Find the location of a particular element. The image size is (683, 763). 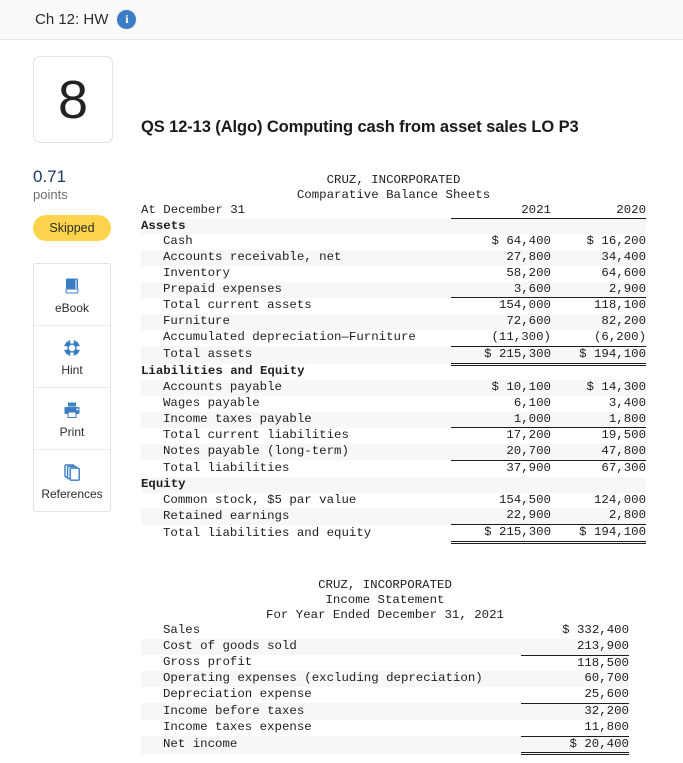

printer-icon is located at coordinates (72, 410).